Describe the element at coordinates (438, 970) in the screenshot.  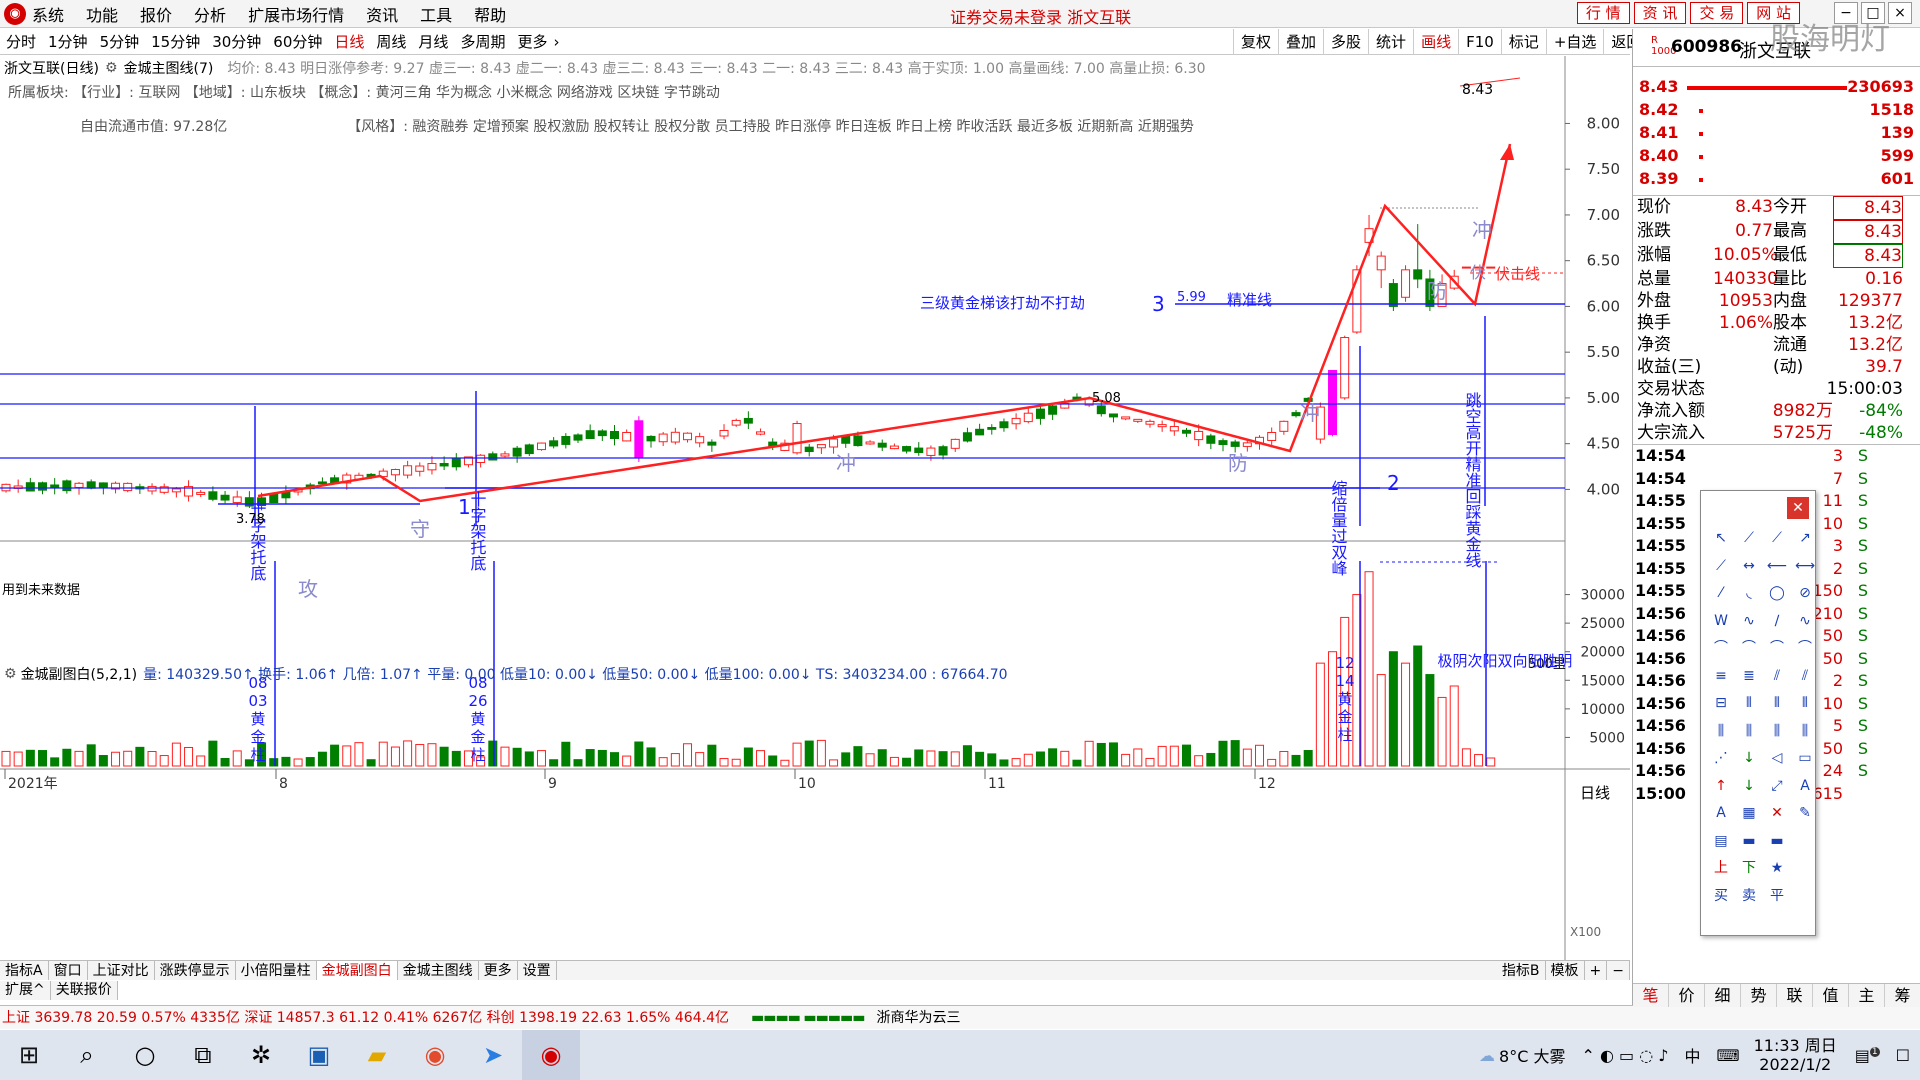
I see `tab-jc-main: 金城主图线` at that location.